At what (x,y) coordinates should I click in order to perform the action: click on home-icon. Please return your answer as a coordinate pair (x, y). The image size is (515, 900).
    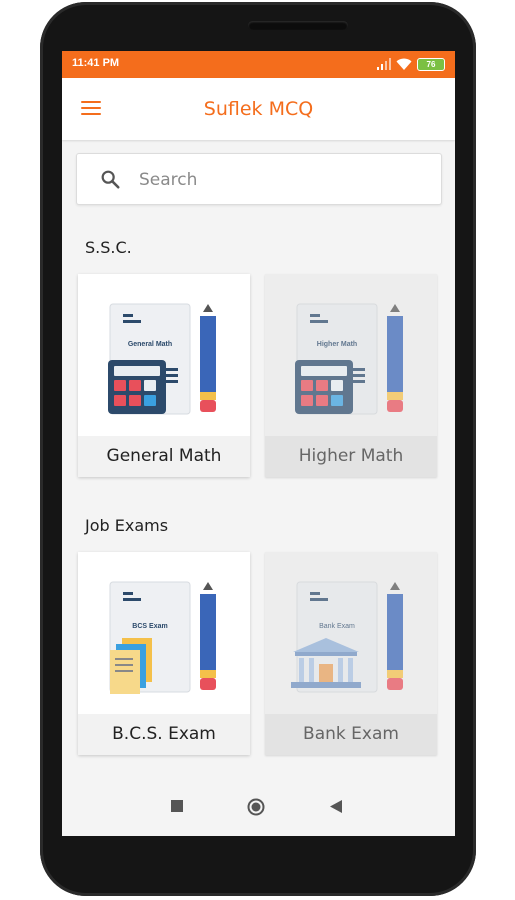
    Looking at the image, I should click on (256, 807).